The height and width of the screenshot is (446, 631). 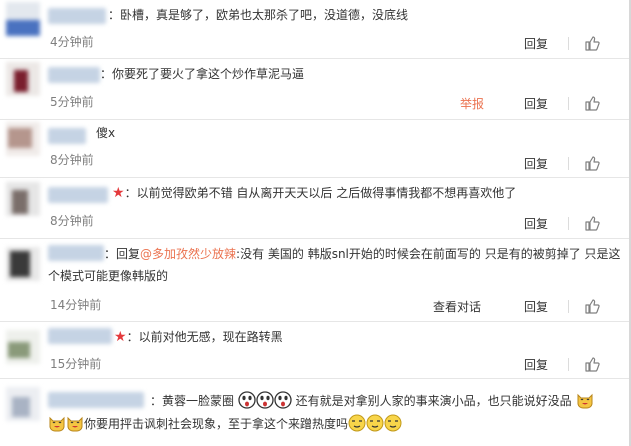 I want to click on comment-item: ：你要死了要火了拿这个炒作草泥马逼 5分钟前 举报 回复, so click(x=315, y=89).